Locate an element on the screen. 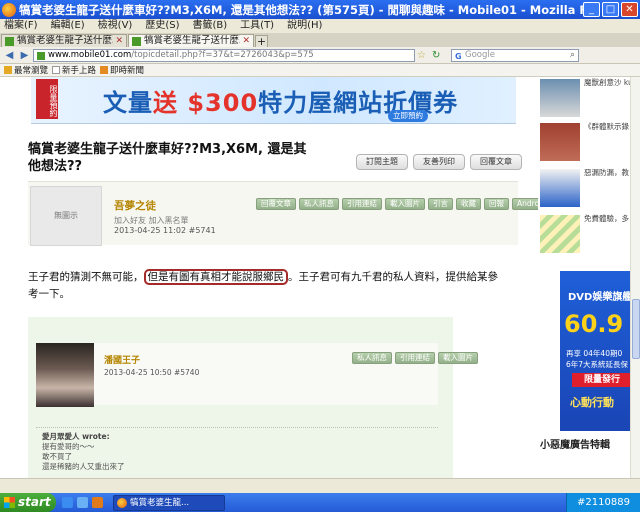  start-button: start is located at coordinates (28, 502).